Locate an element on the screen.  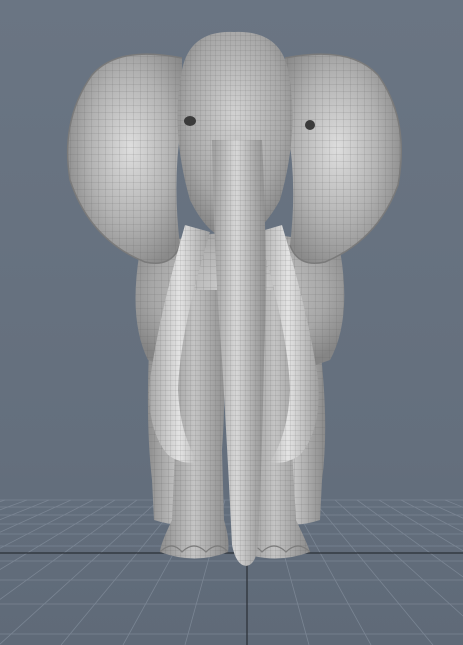
right-ear is located at coordinates (343, 158).